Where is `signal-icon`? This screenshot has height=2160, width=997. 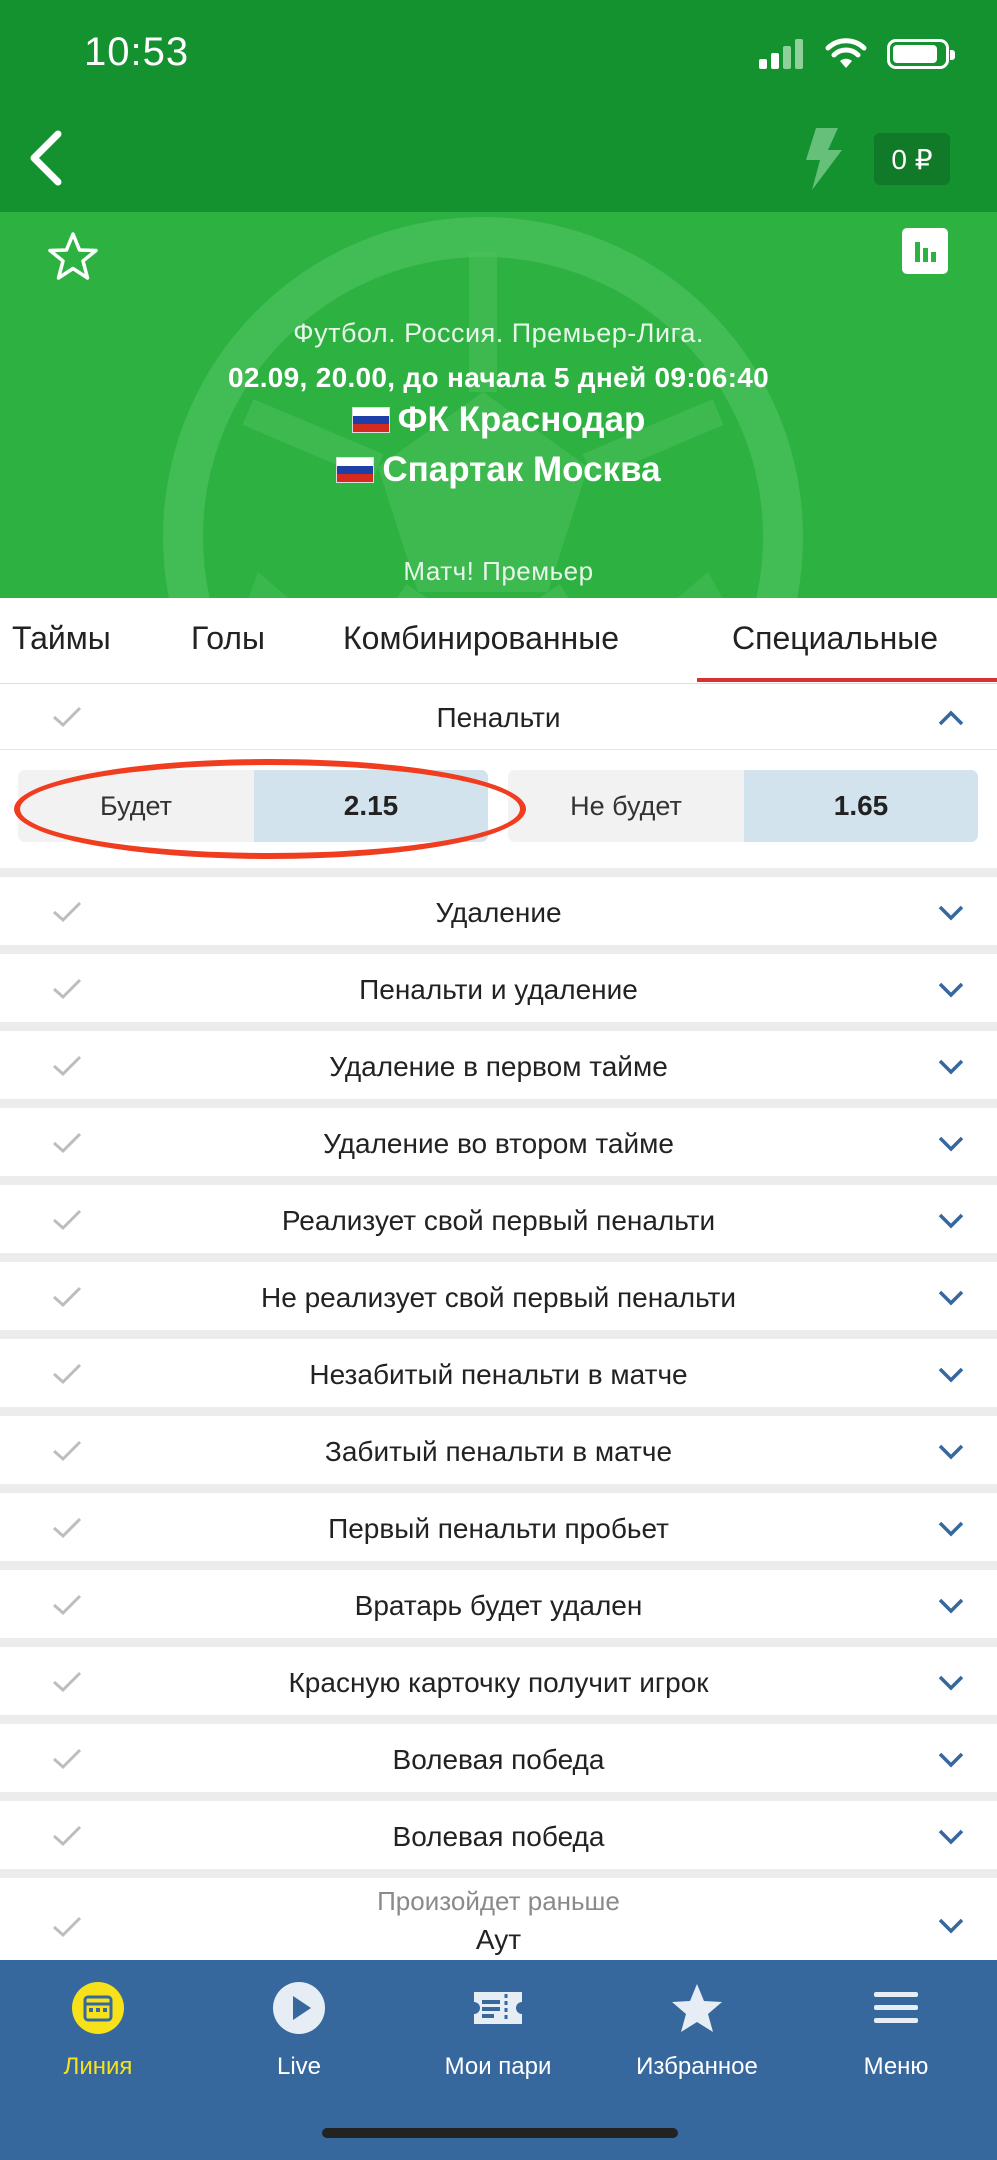
signal-icon is located at coordinates (781, 54).